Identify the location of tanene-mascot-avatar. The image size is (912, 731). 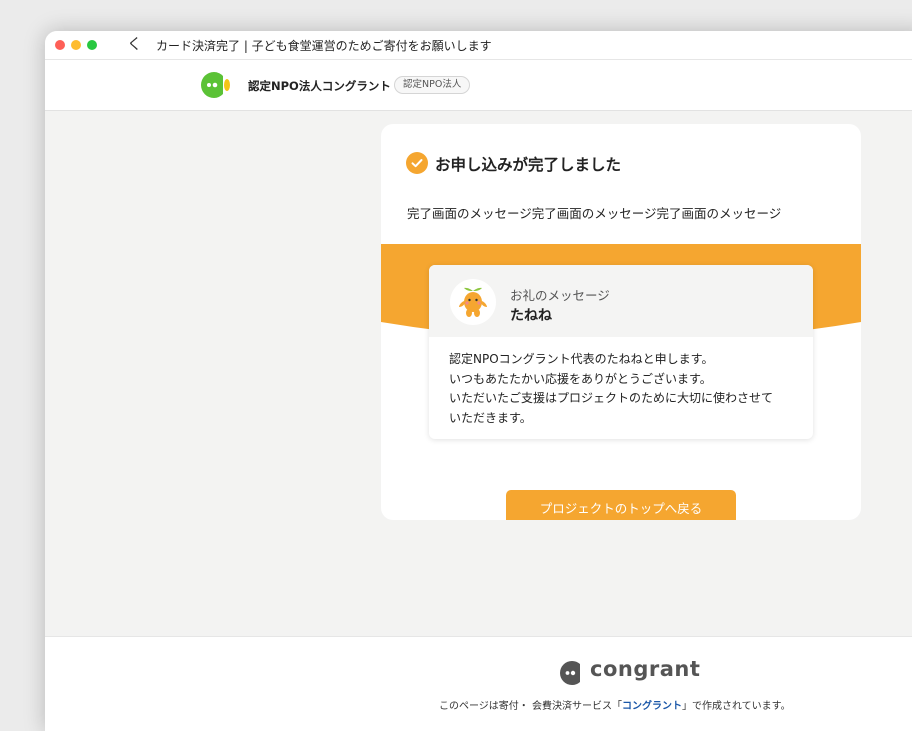
(473, 302).